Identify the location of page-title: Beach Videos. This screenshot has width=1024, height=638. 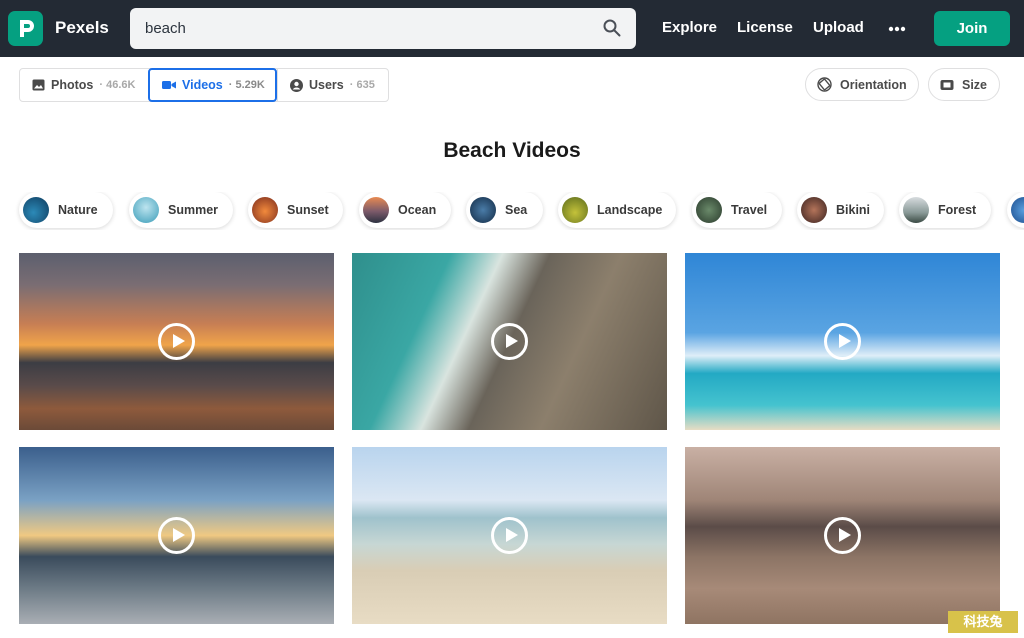
(512, 150).